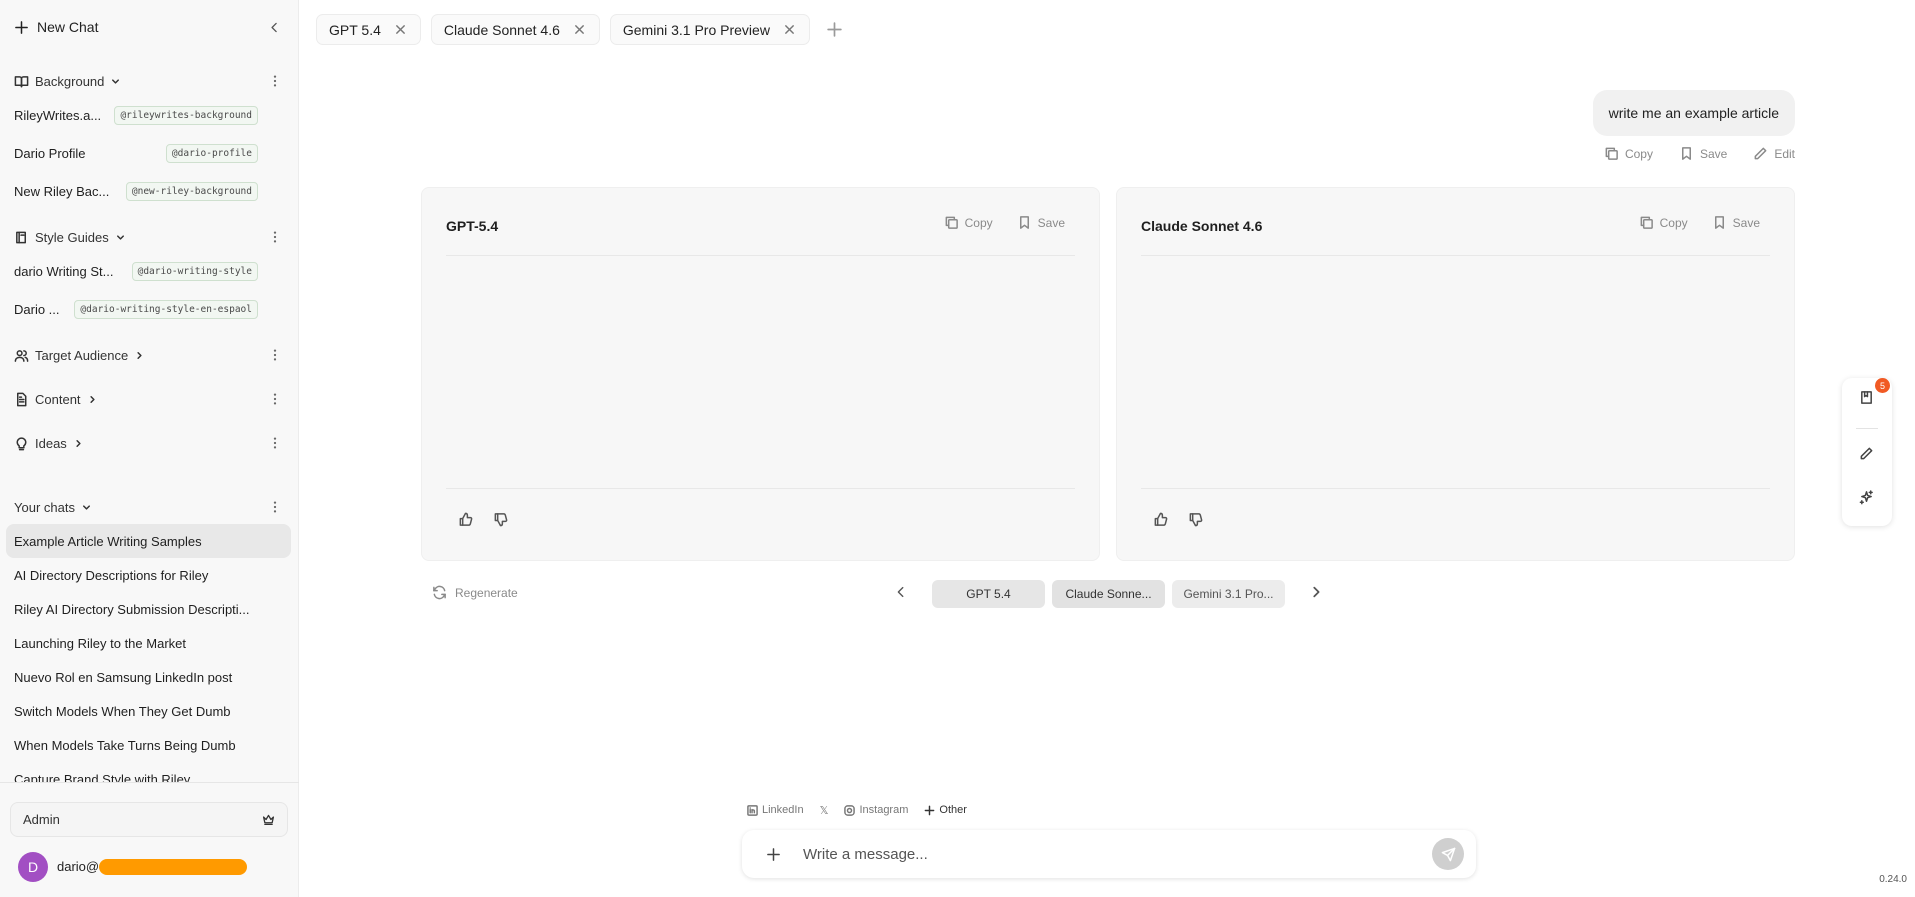 This screenshot has height=897, width=1915. What do you see at coordinates (1178, 519) in the screenshot?
I see `feedback-buttons` at bounding box center [1178, 519].